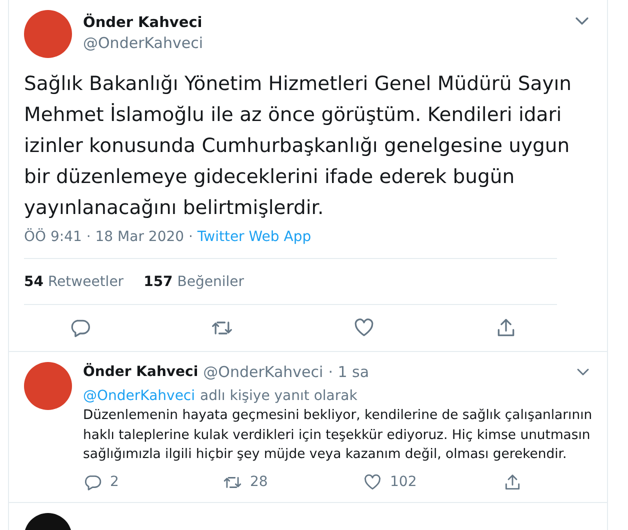 The height and width of the screenshot is (530, 628). I want to click on action-count: 2, so click(114, 482).